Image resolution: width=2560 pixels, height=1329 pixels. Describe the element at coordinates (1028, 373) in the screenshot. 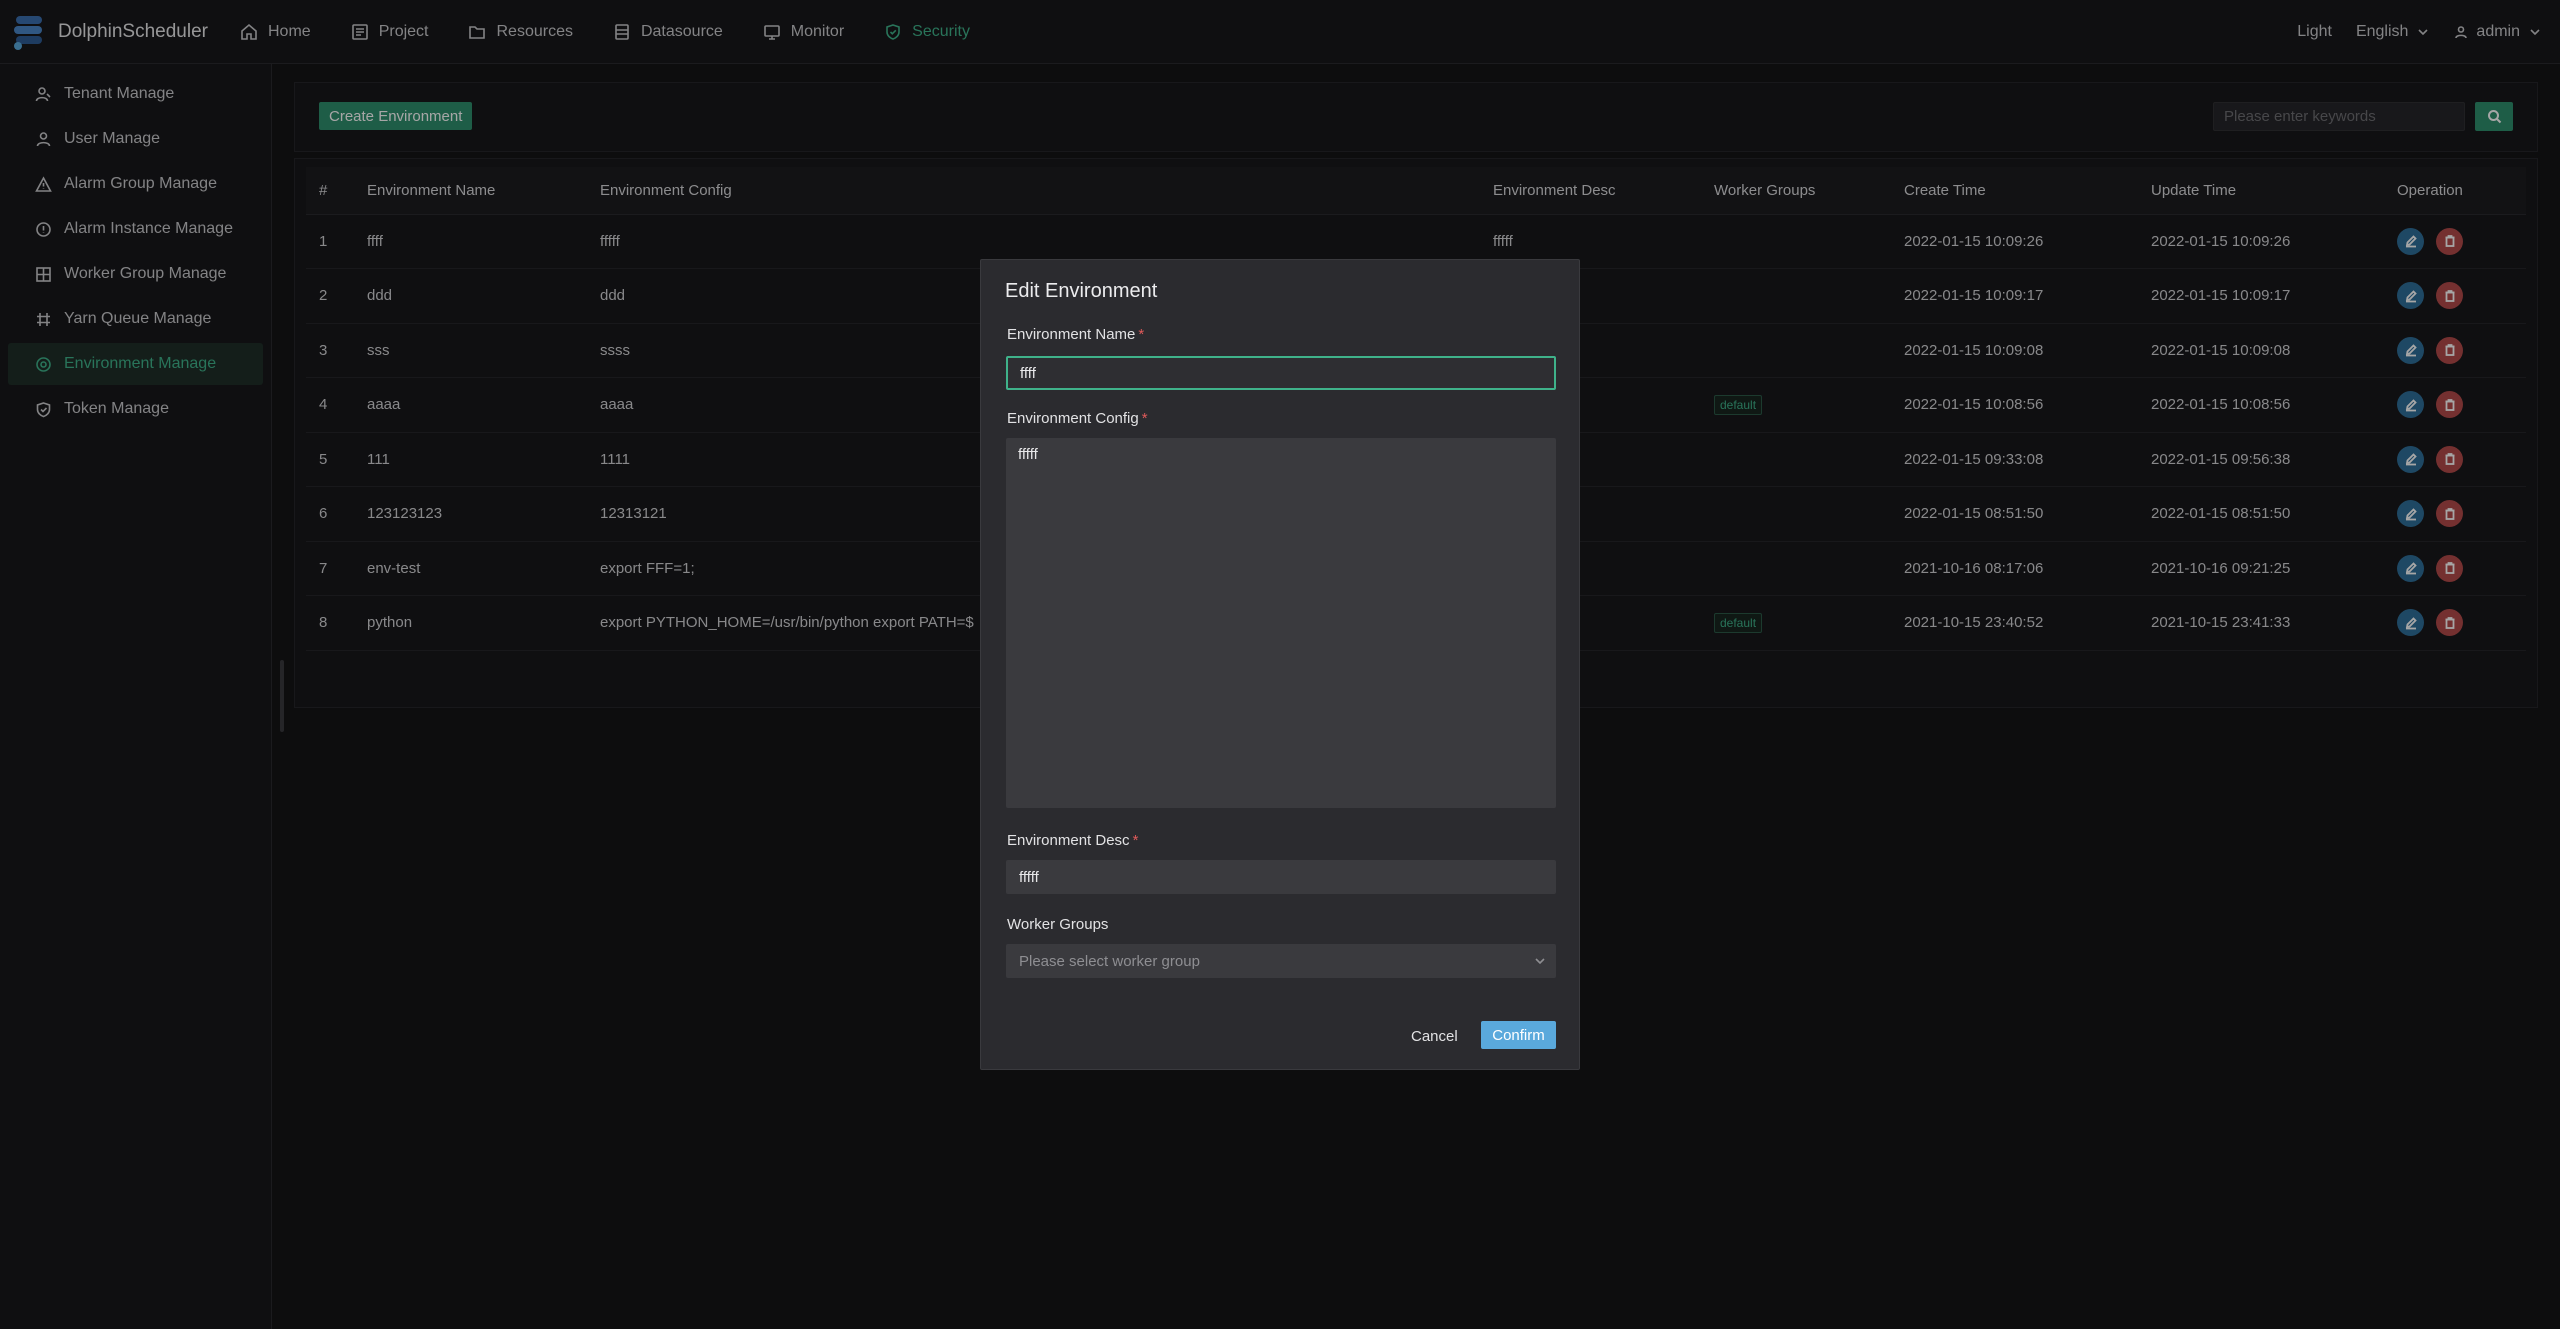

I see `environment-name-value: ffff` at that location.